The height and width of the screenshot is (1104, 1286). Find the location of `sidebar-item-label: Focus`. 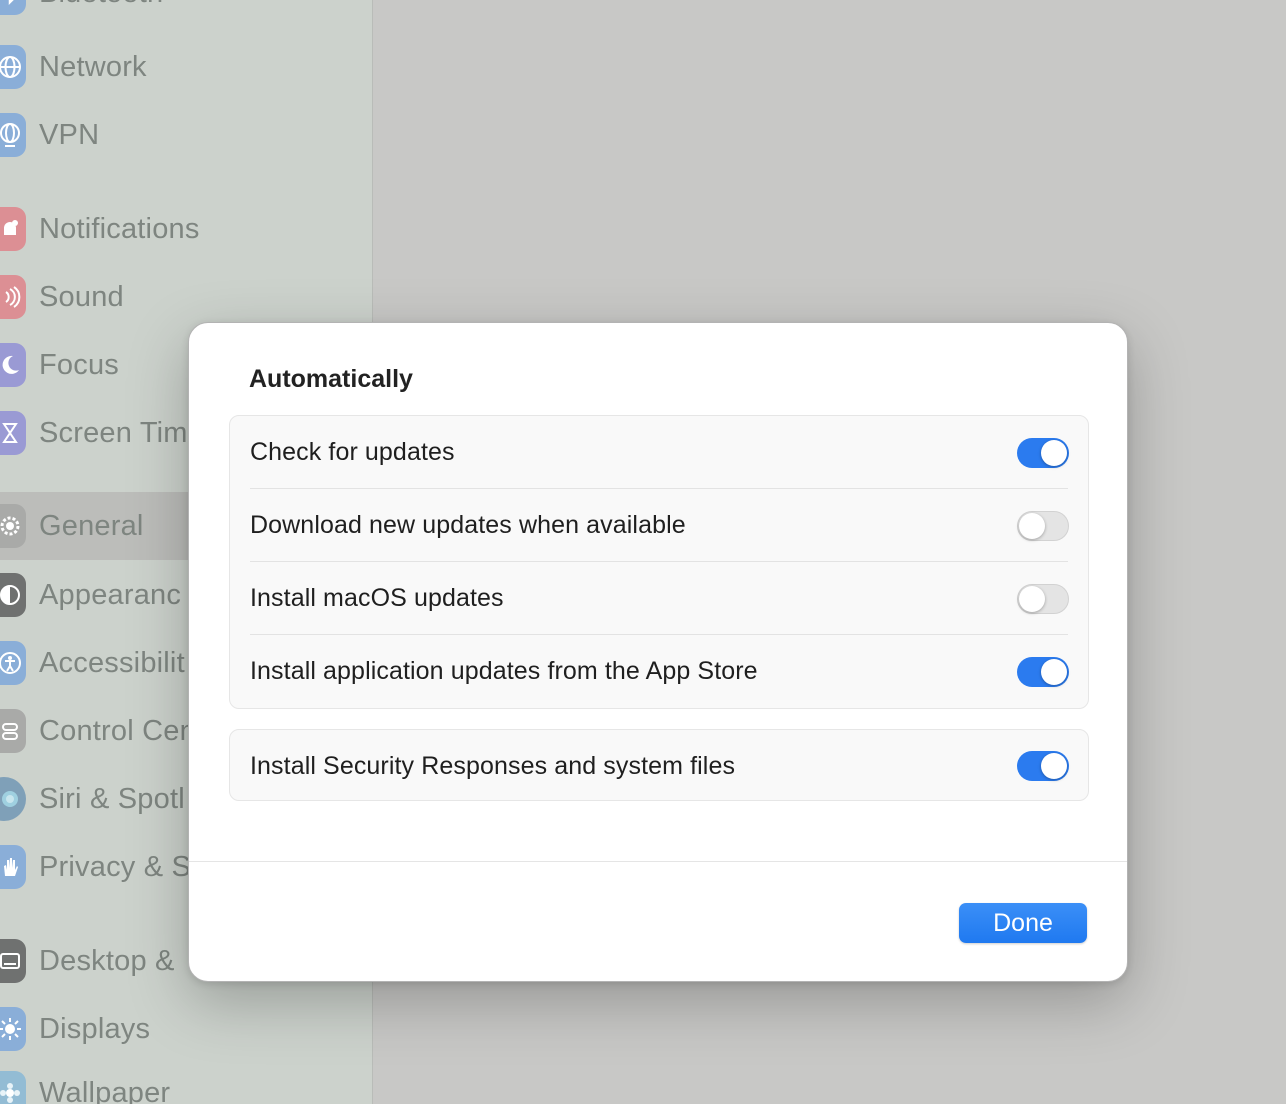

sidebar-item-label: Focus is located at coordinates (79, 364).